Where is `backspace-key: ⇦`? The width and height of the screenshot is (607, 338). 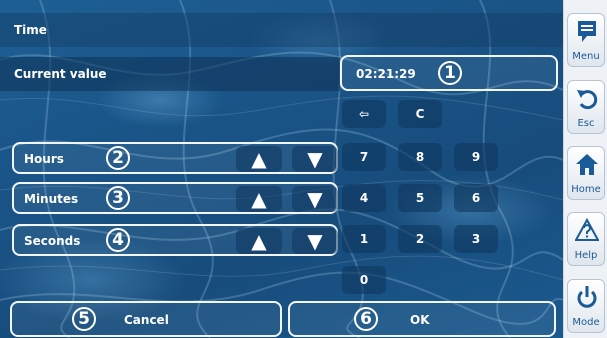
backspace-key: ⇦ is located at coordinates (364, 114).